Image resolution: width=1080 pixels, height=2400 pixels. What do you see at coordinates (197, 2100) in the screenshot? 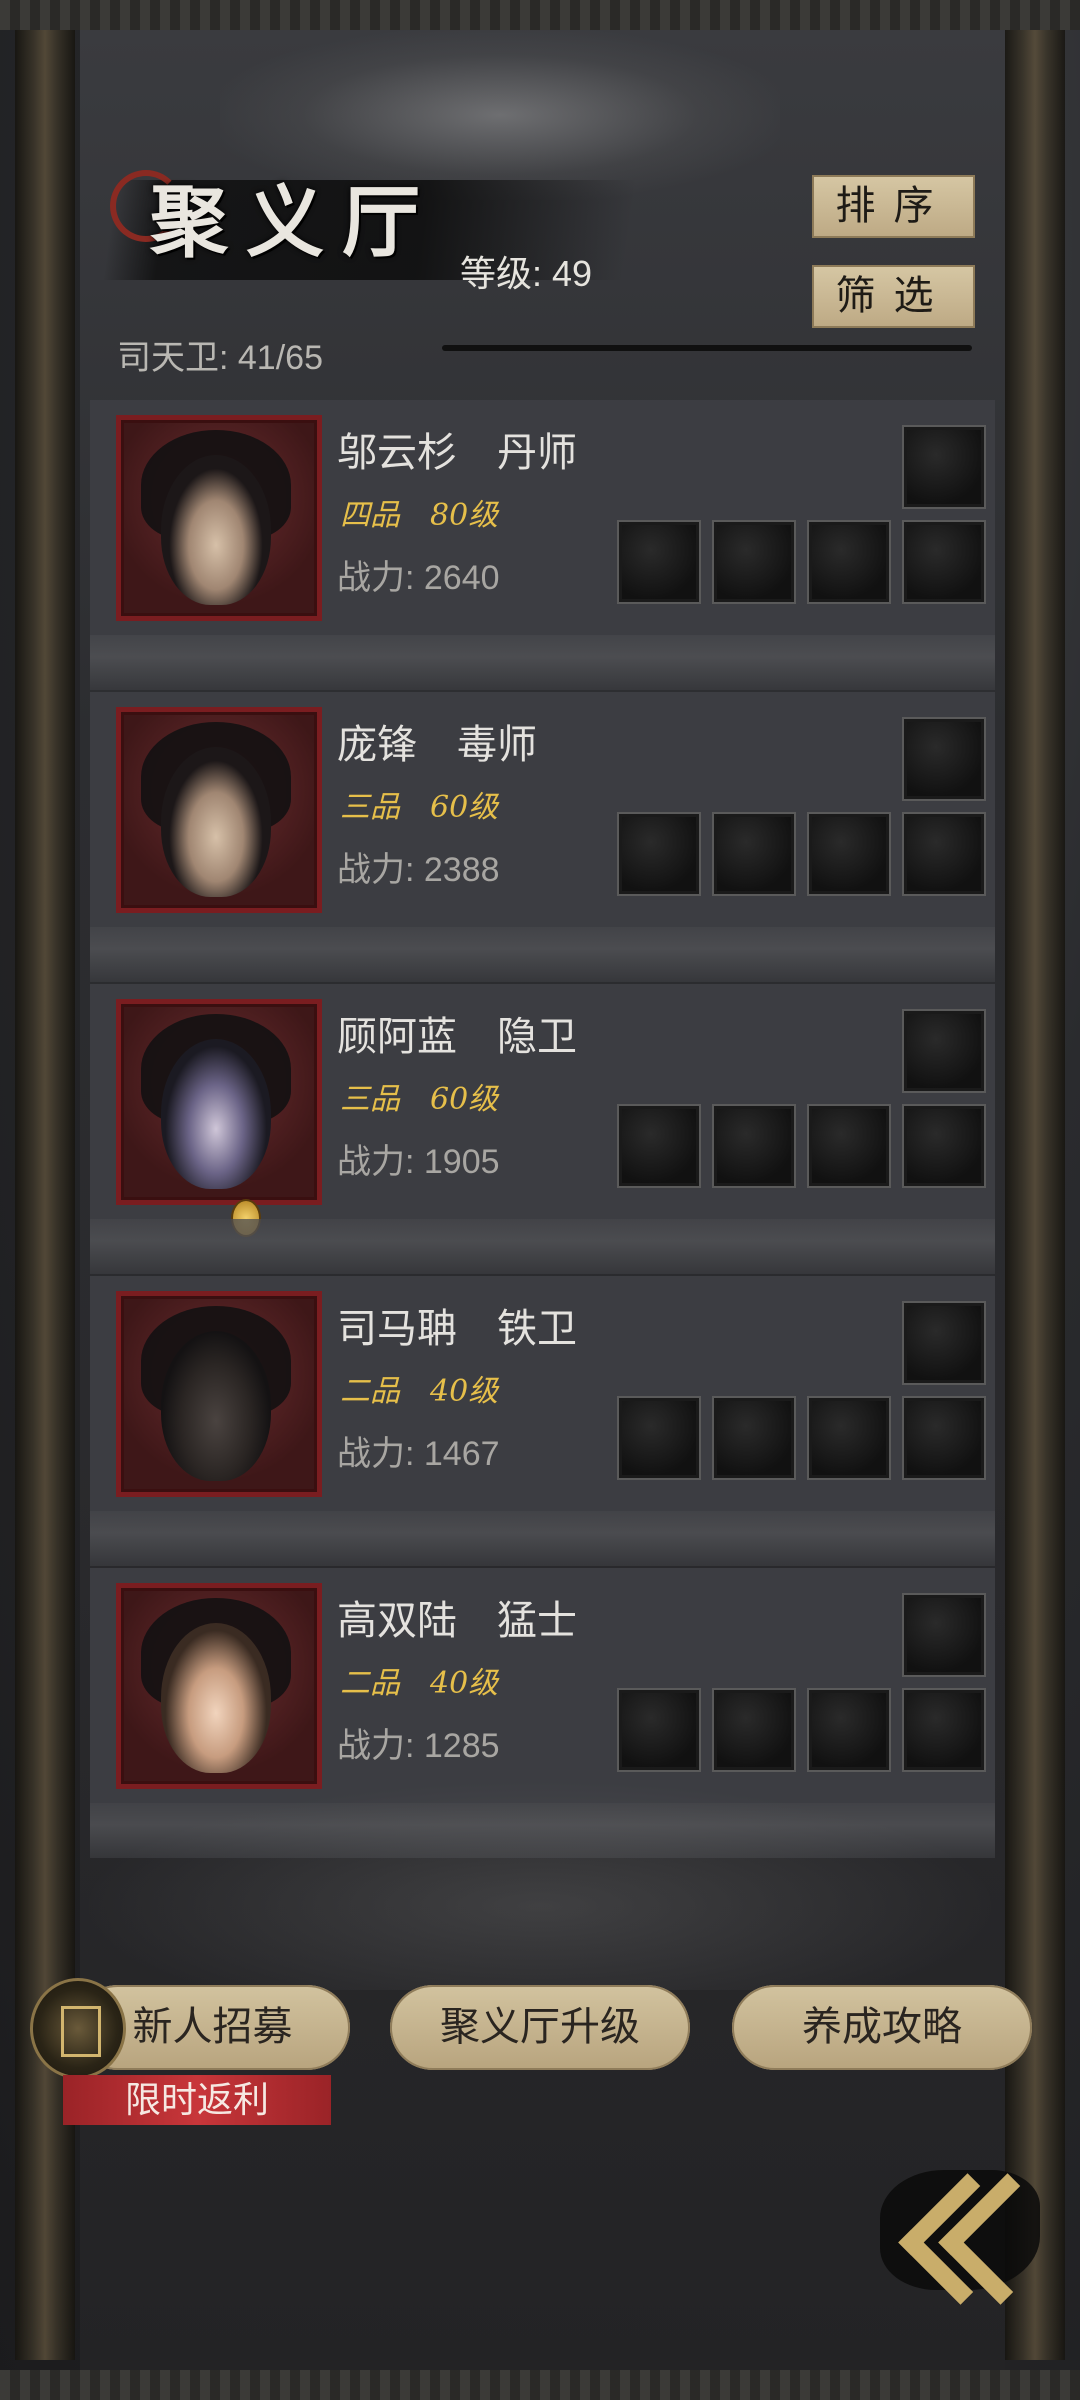
I see `promo-badge: 限时返利` at bounding box center [197, 2100].